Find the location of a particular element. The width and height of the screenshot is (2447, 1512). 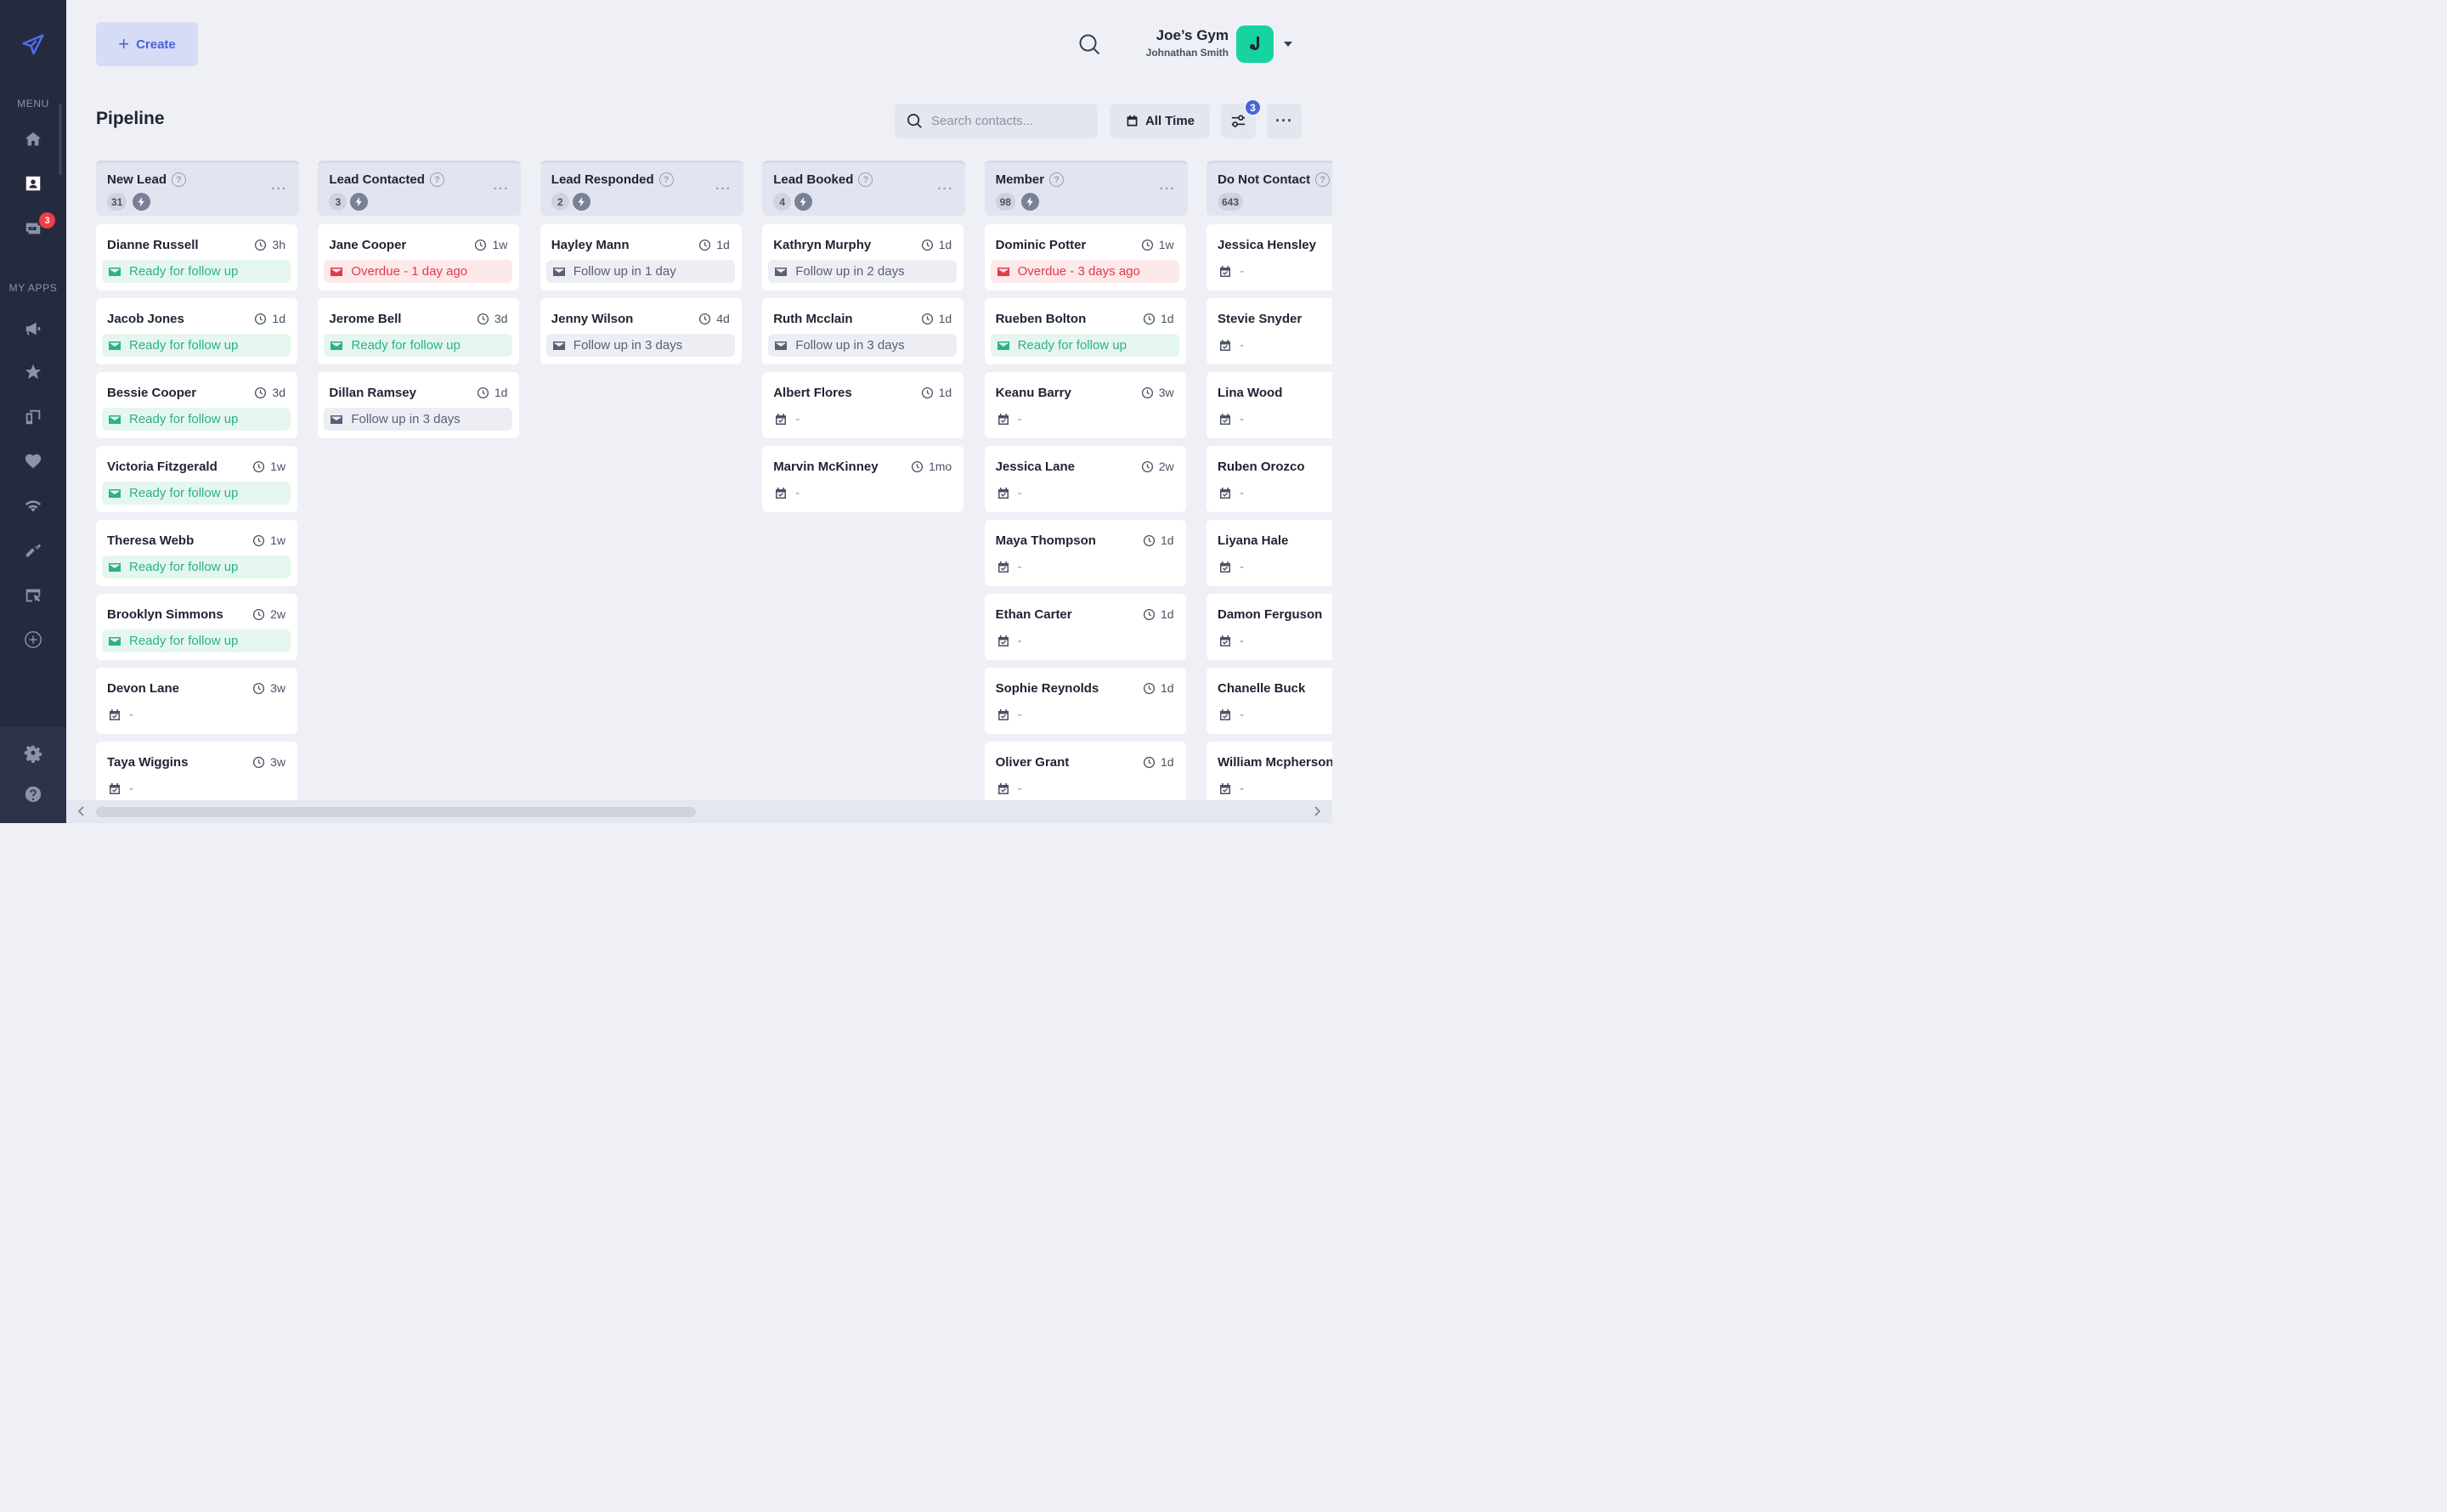

tools-icon is located at coordinates (33, 550).